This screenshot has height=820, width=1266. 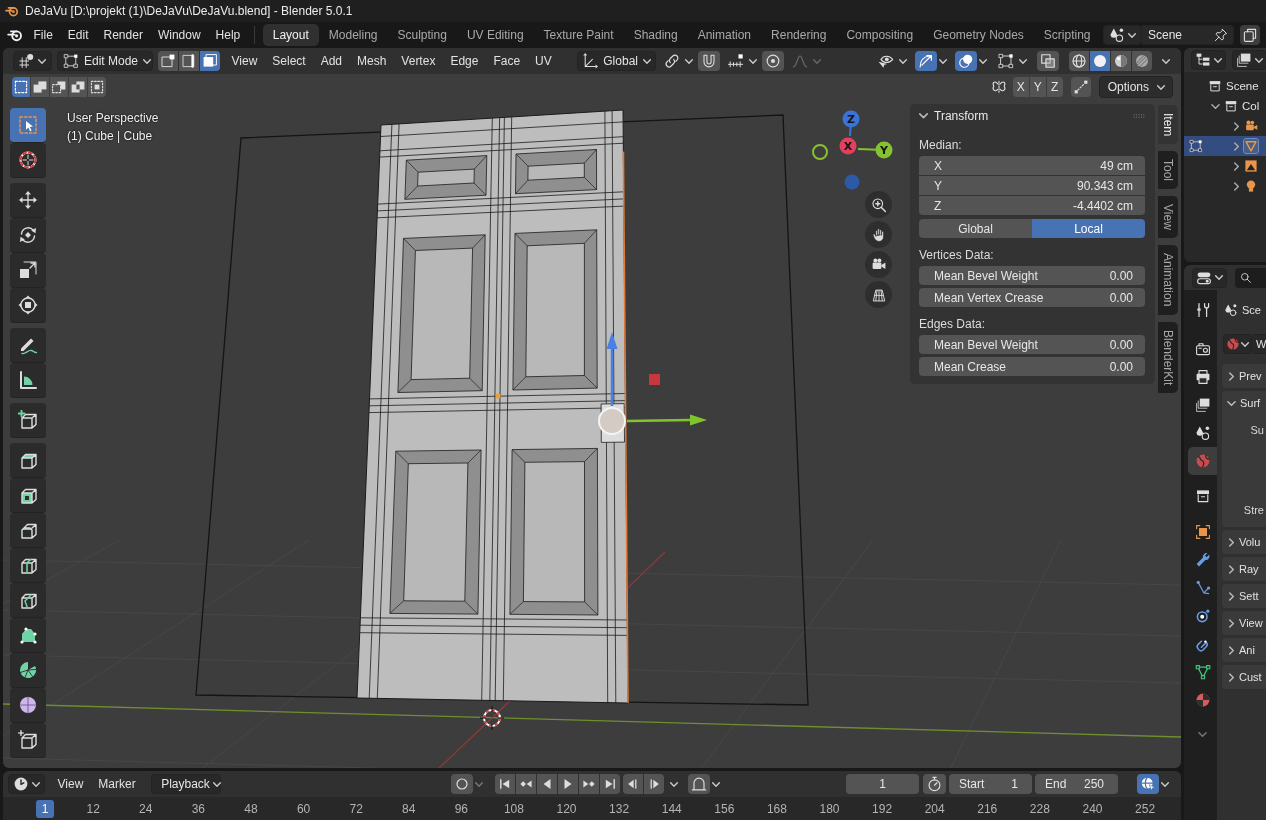 I want to click on workspace-tab: Compositing, so click(x=880, y=35).